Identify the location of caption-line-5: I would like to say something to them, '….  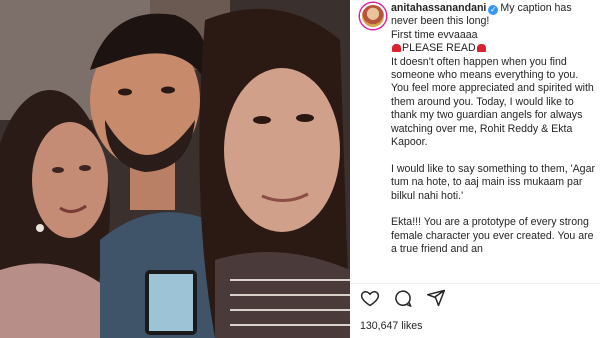
(494, 182).